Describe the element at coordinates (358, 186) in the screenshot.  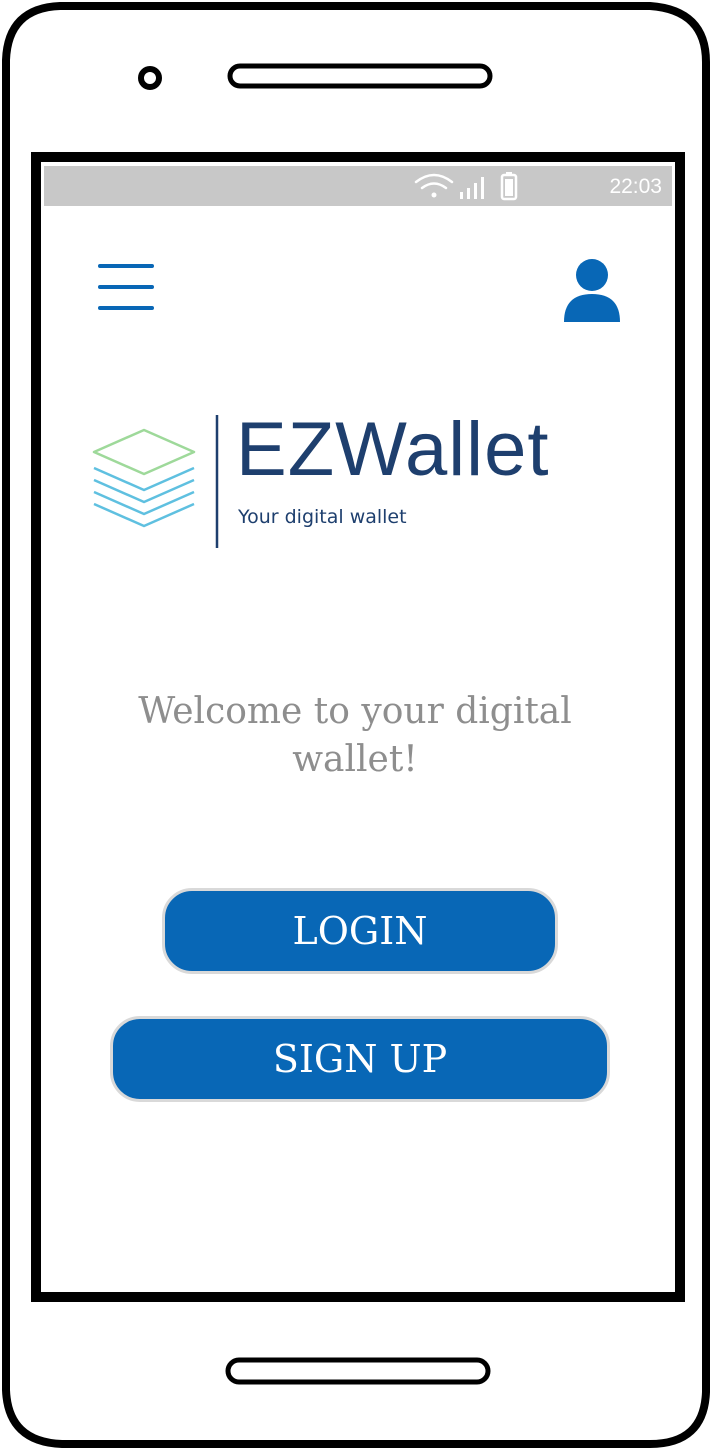
I see `status-bar: 22:03` at that location.